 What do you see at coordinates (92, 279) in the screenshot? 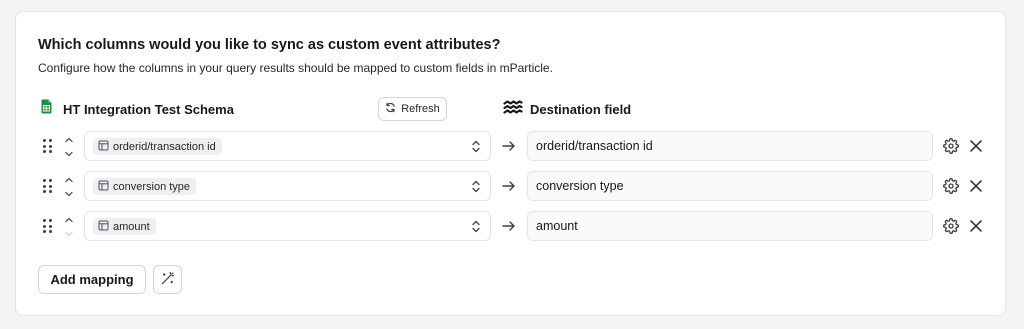
I see `add-mapping-button: Add mapping` at bounding box center [92, 279].